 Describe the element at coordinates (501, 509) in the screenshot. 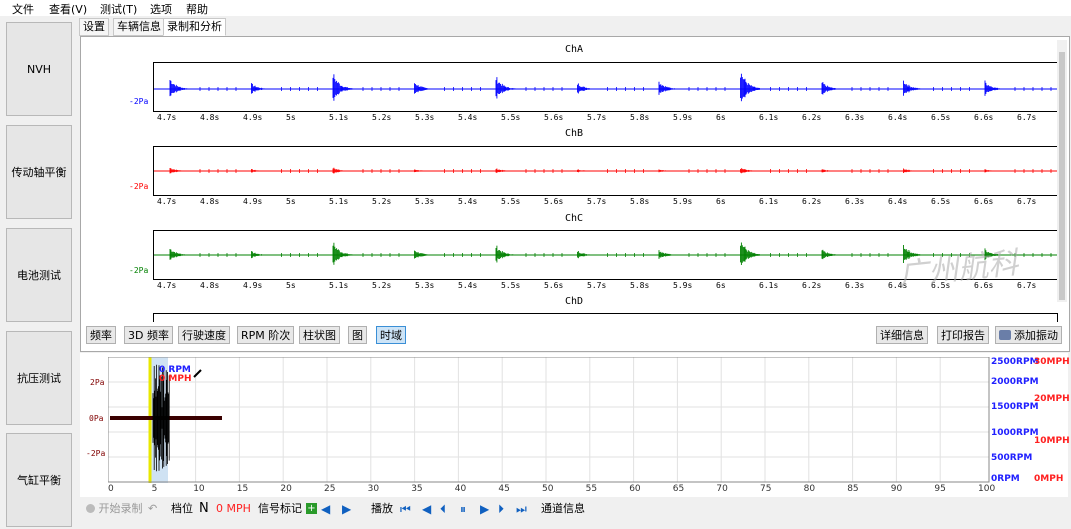

I see `frame-forward-icon: ⏵` at that location.